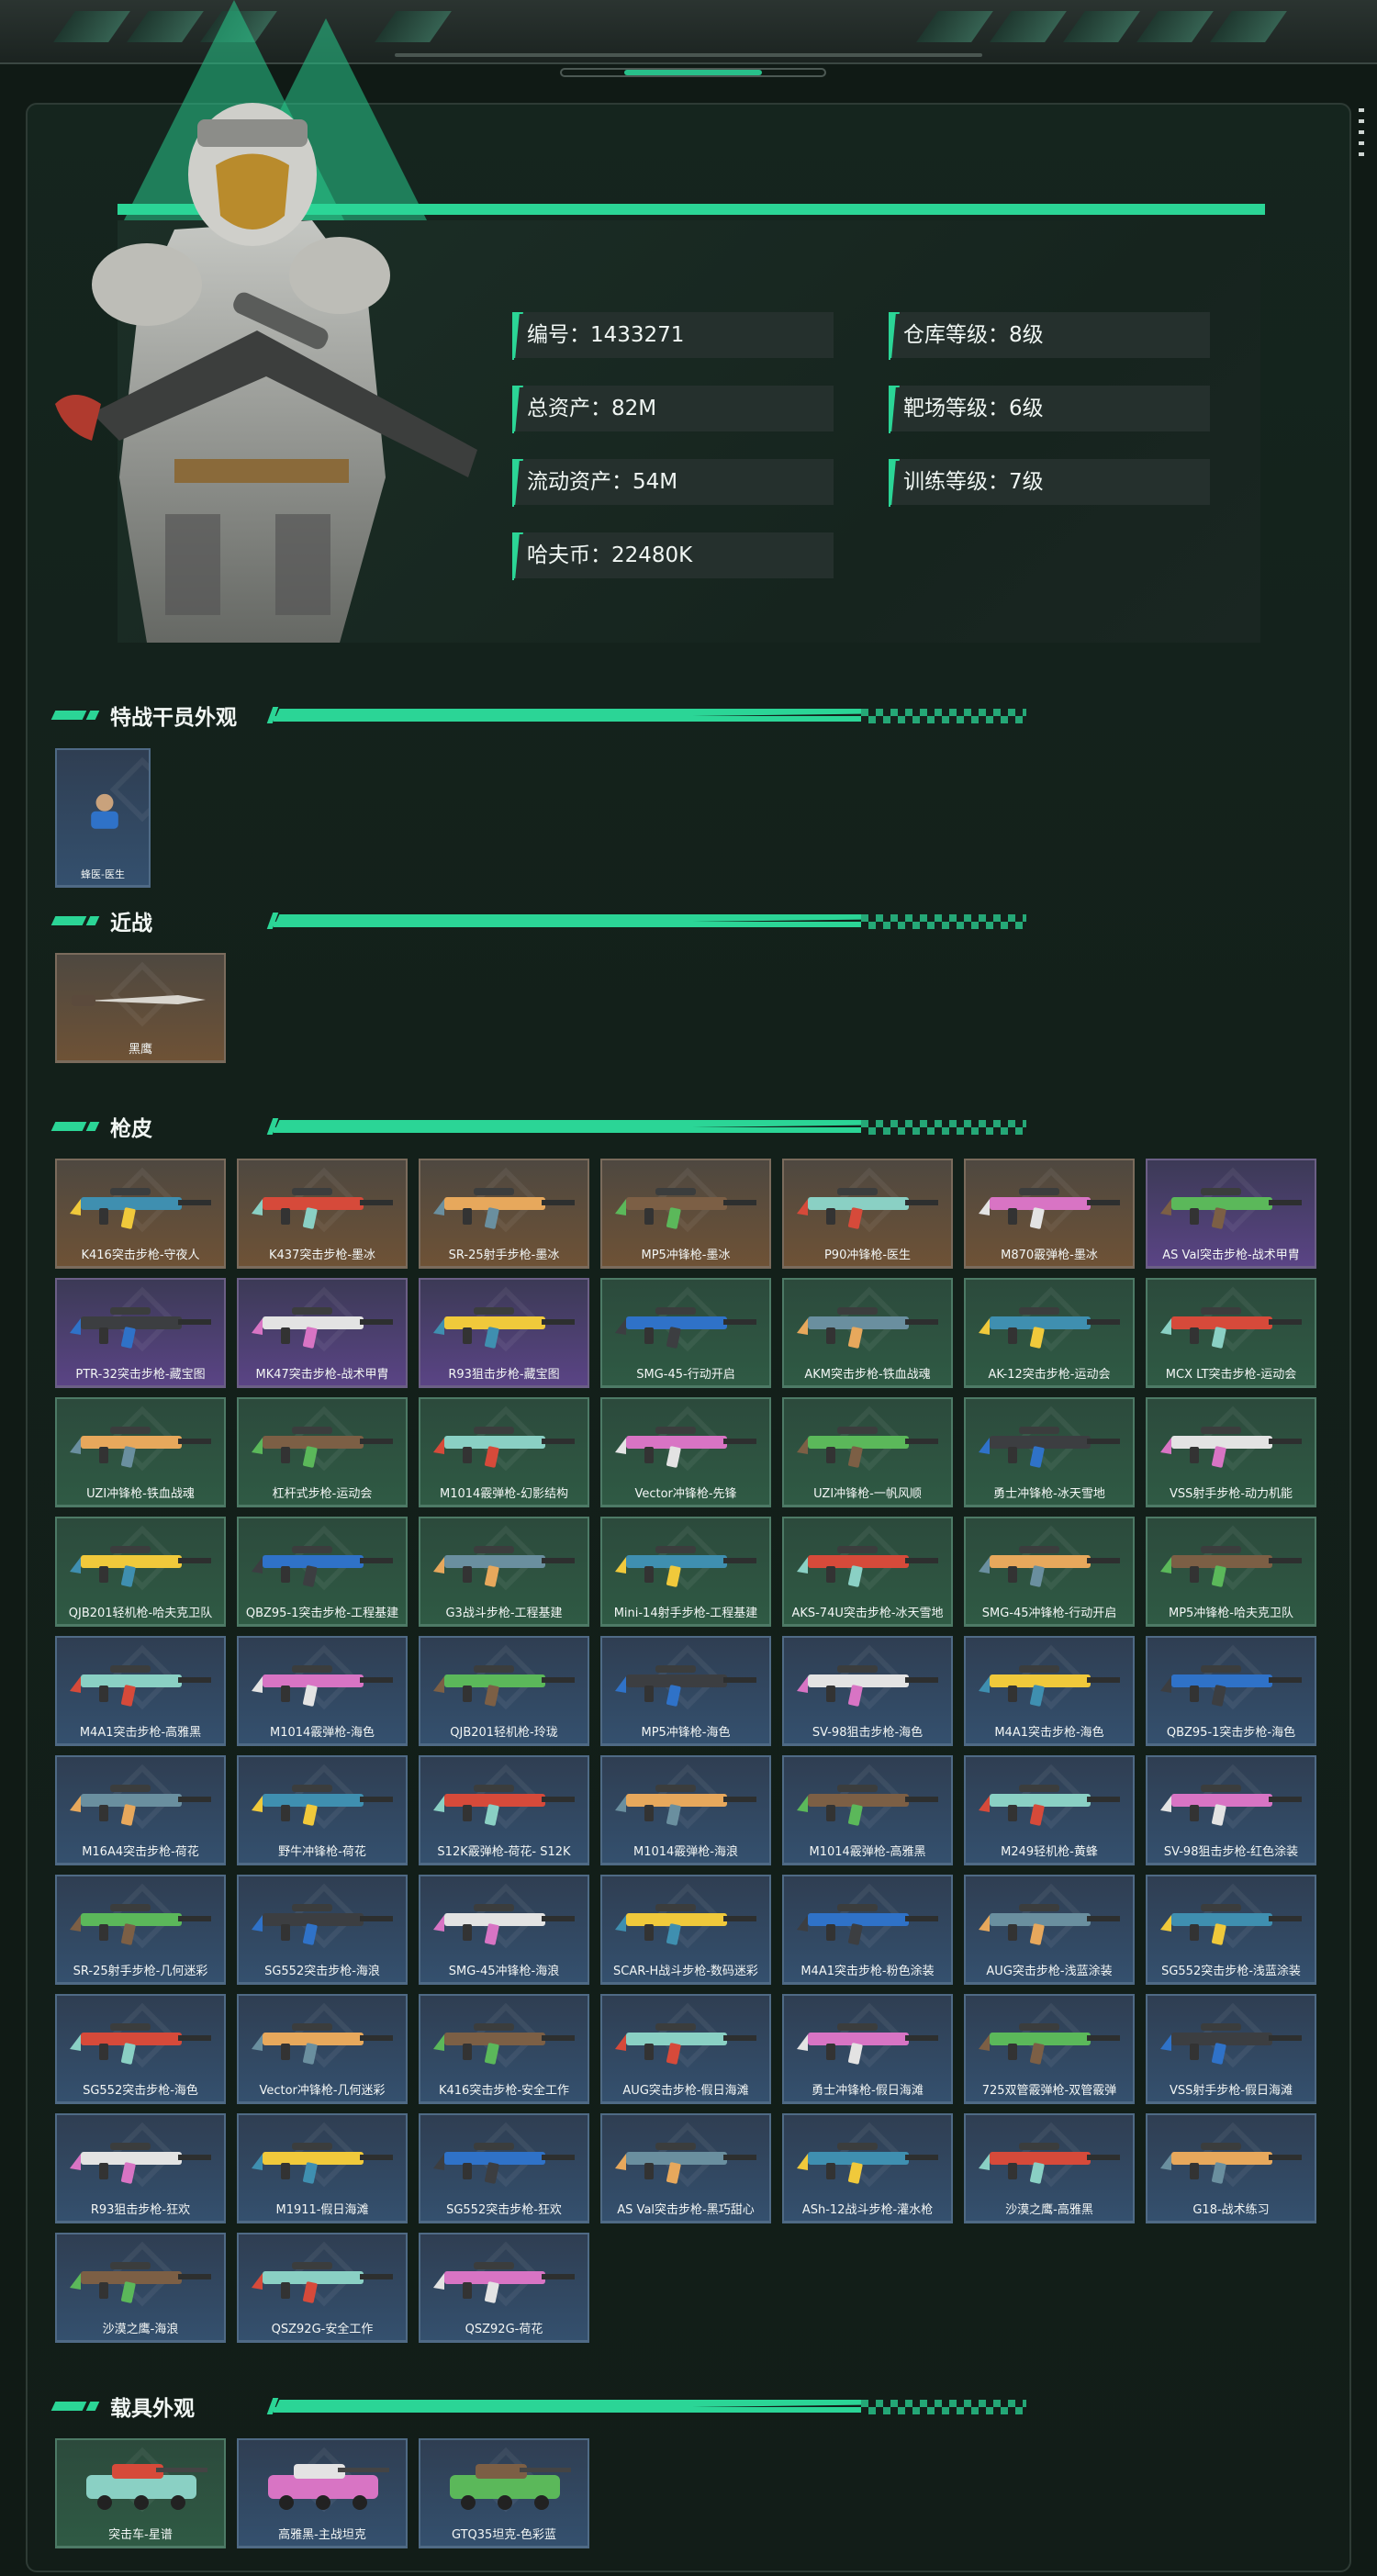 The width and height of the screenshot is (1377, 2576). What do you see at coordinates (1049, 1572) in the screenshot?
I see `skin-card: SMG-45冲锋枪-行动开启` at bounding box center [1049, 1572].